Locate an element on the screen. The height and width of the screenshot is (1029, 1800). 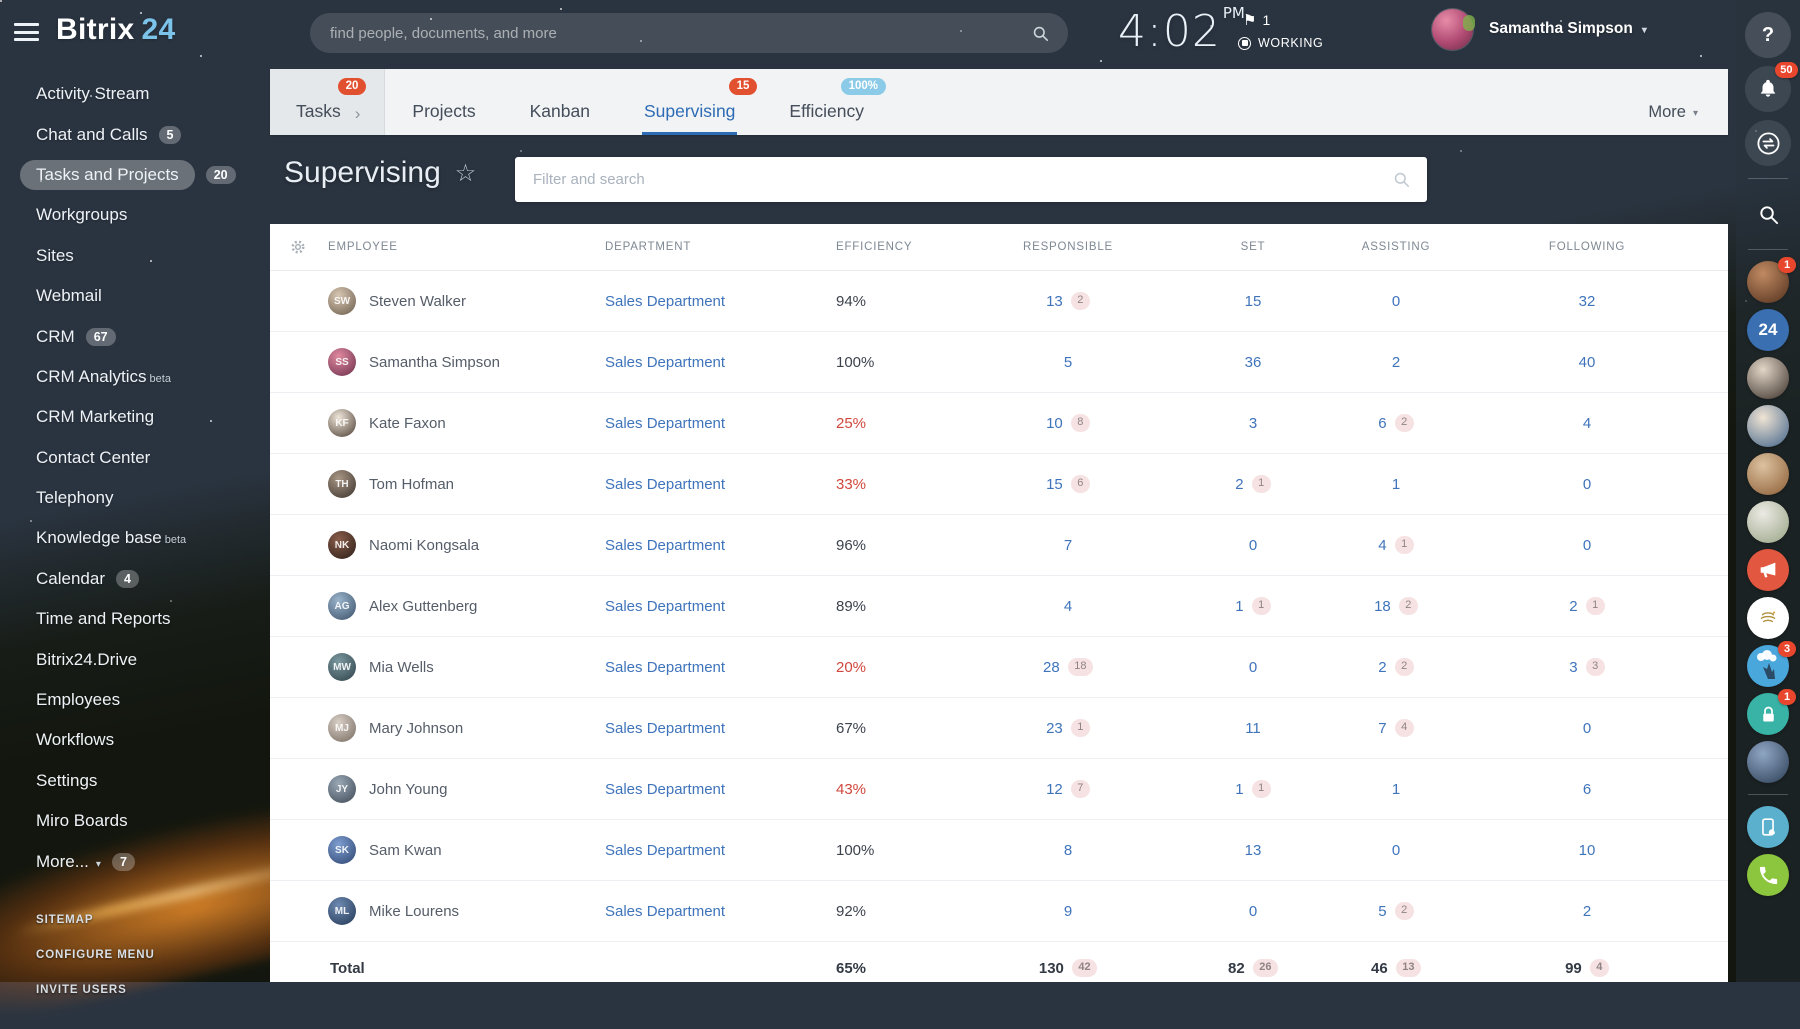
chat-contact-3-avatar is located at coordinates (1768, 426).